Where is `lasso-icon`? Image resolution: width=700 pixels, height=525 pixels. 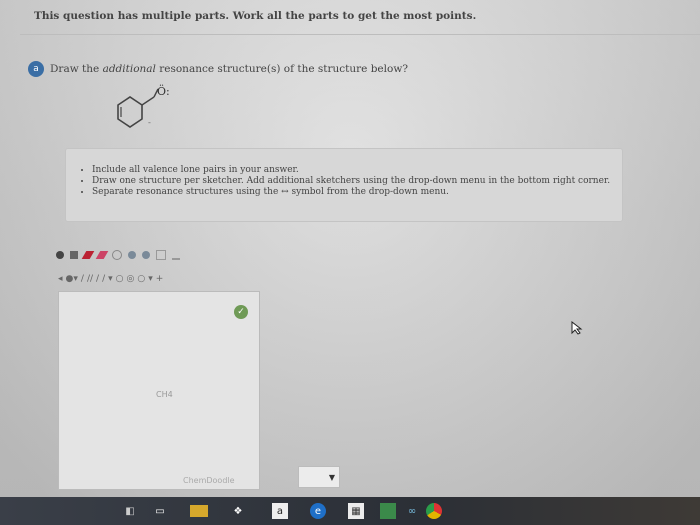
lasso-icon is located at coordinates (117, 255).